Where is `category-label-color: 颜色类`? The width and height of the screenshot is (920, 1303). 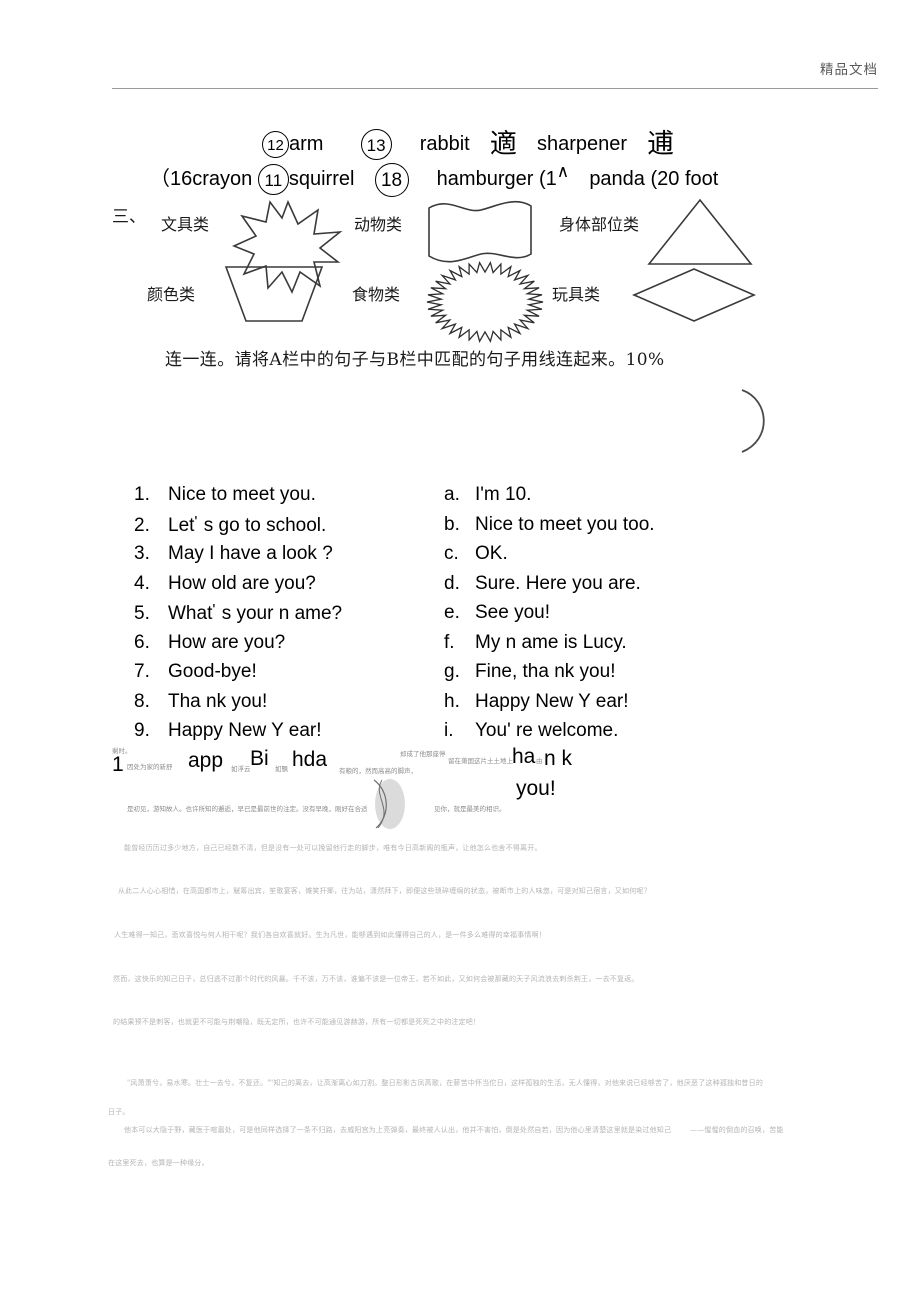 category-label-color: 颜色类 is located at coordinates (171, 294).